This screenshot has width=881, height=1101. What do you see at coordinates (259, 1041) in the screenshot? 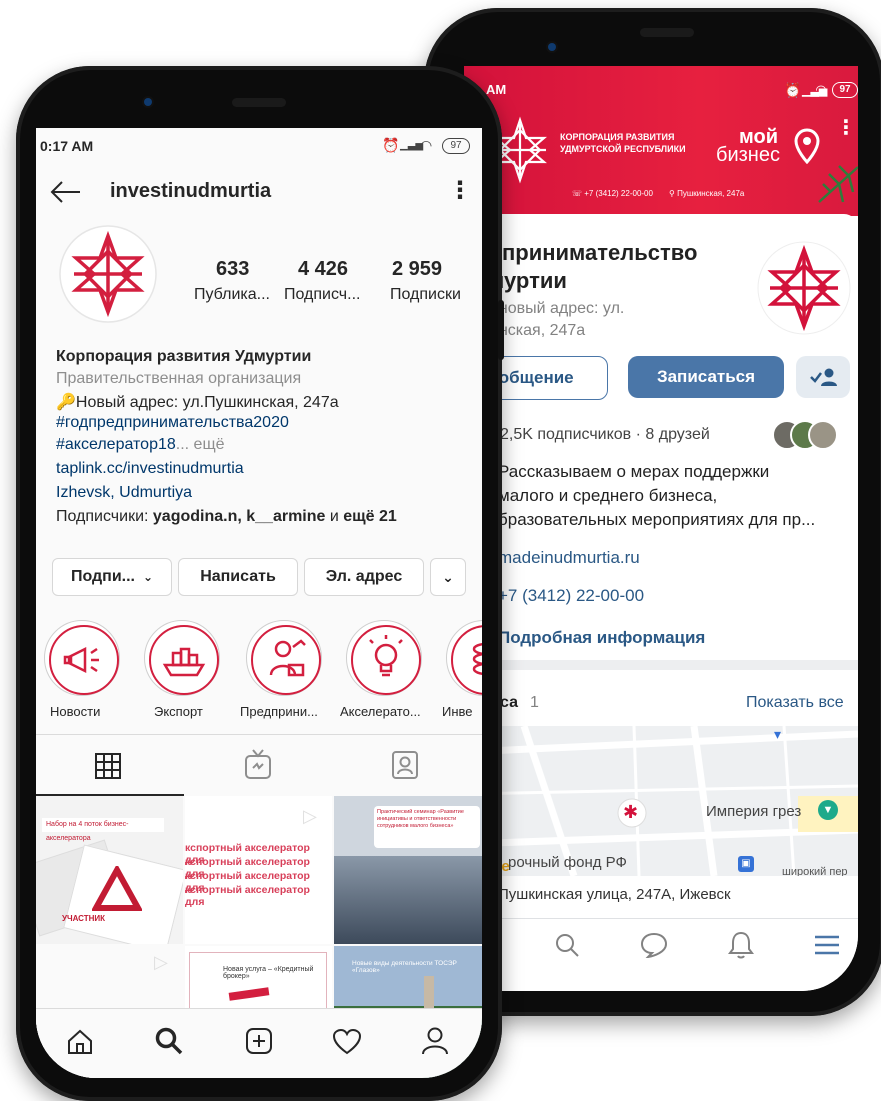
I see `new-post-icon` at bounding box center [259, 1041].